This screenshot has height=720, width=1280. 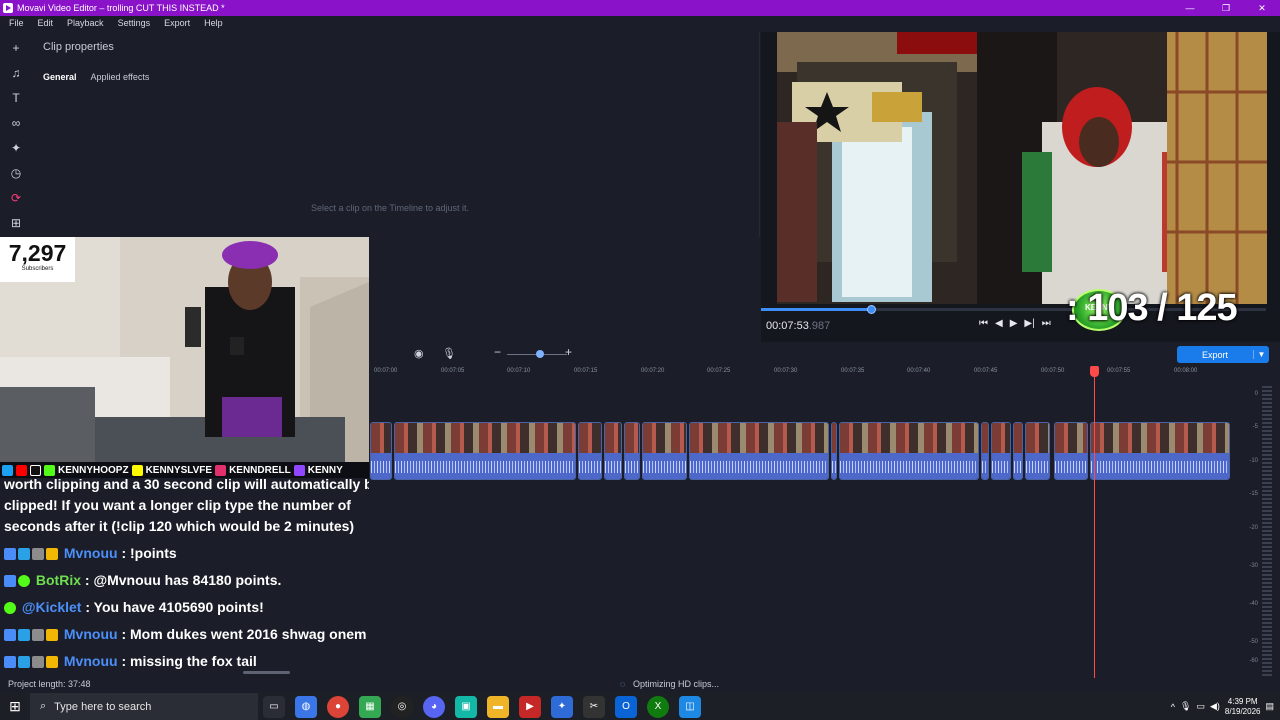 What do you see at coordinates (16, 198) in the screenshot?
I see `clip-properties-icon: ⟳` at bounding box center [16, 198].